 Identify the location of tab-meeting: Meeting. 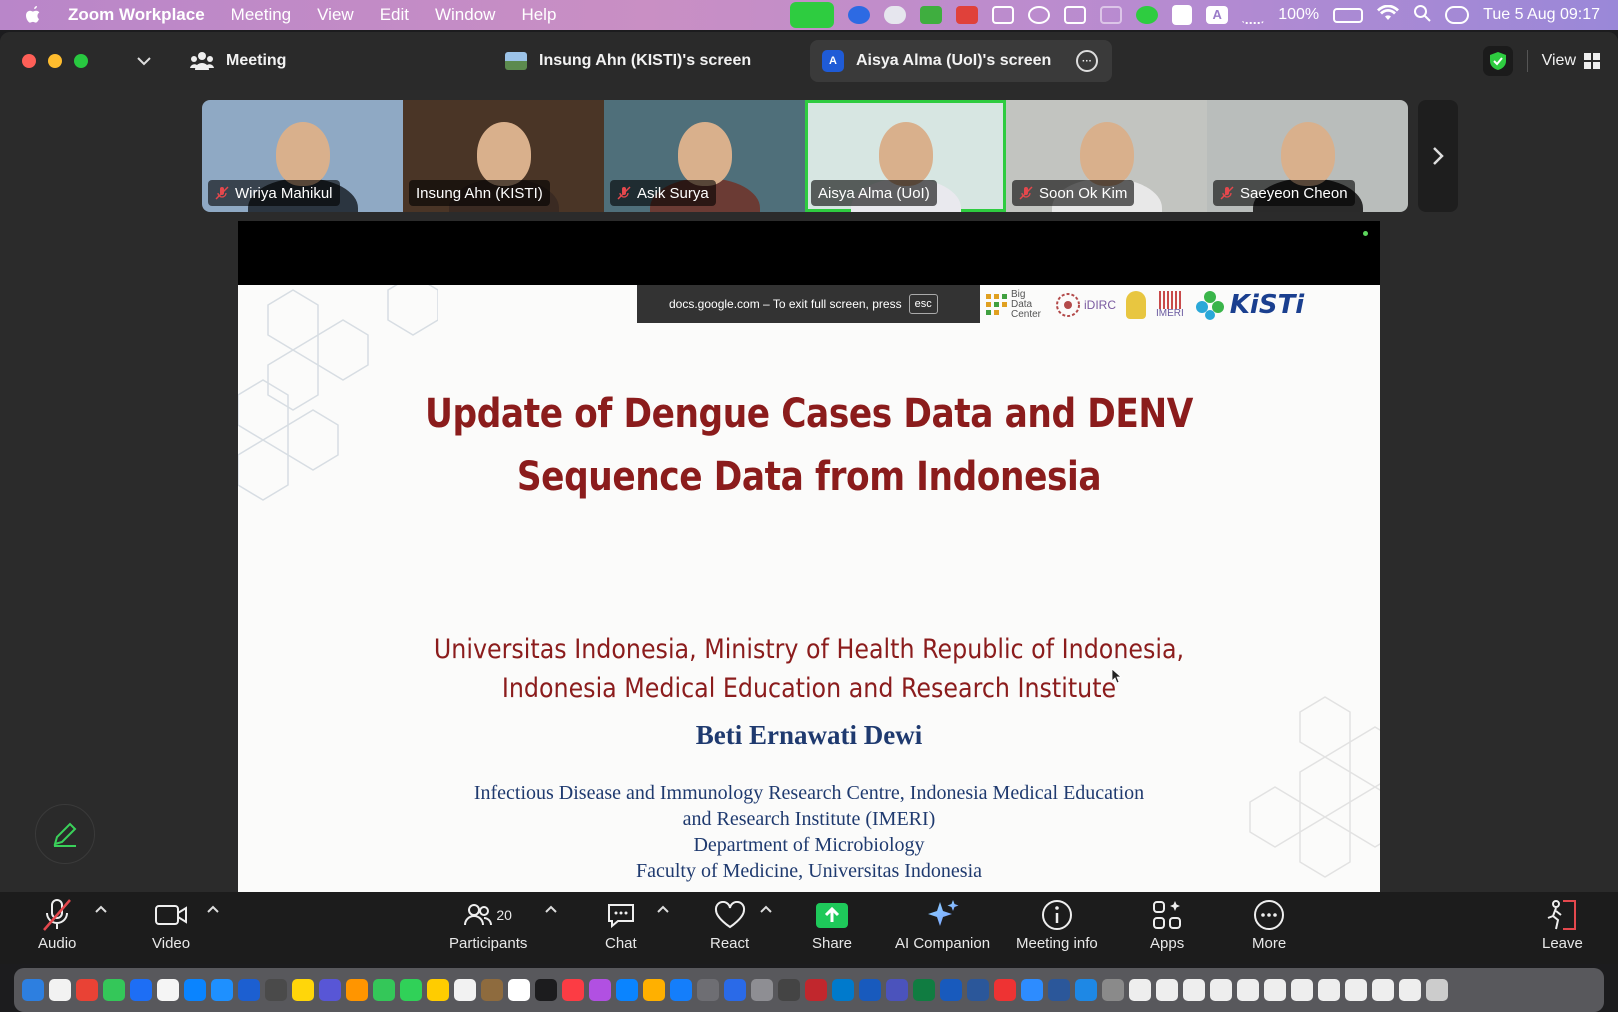
(238, 61).